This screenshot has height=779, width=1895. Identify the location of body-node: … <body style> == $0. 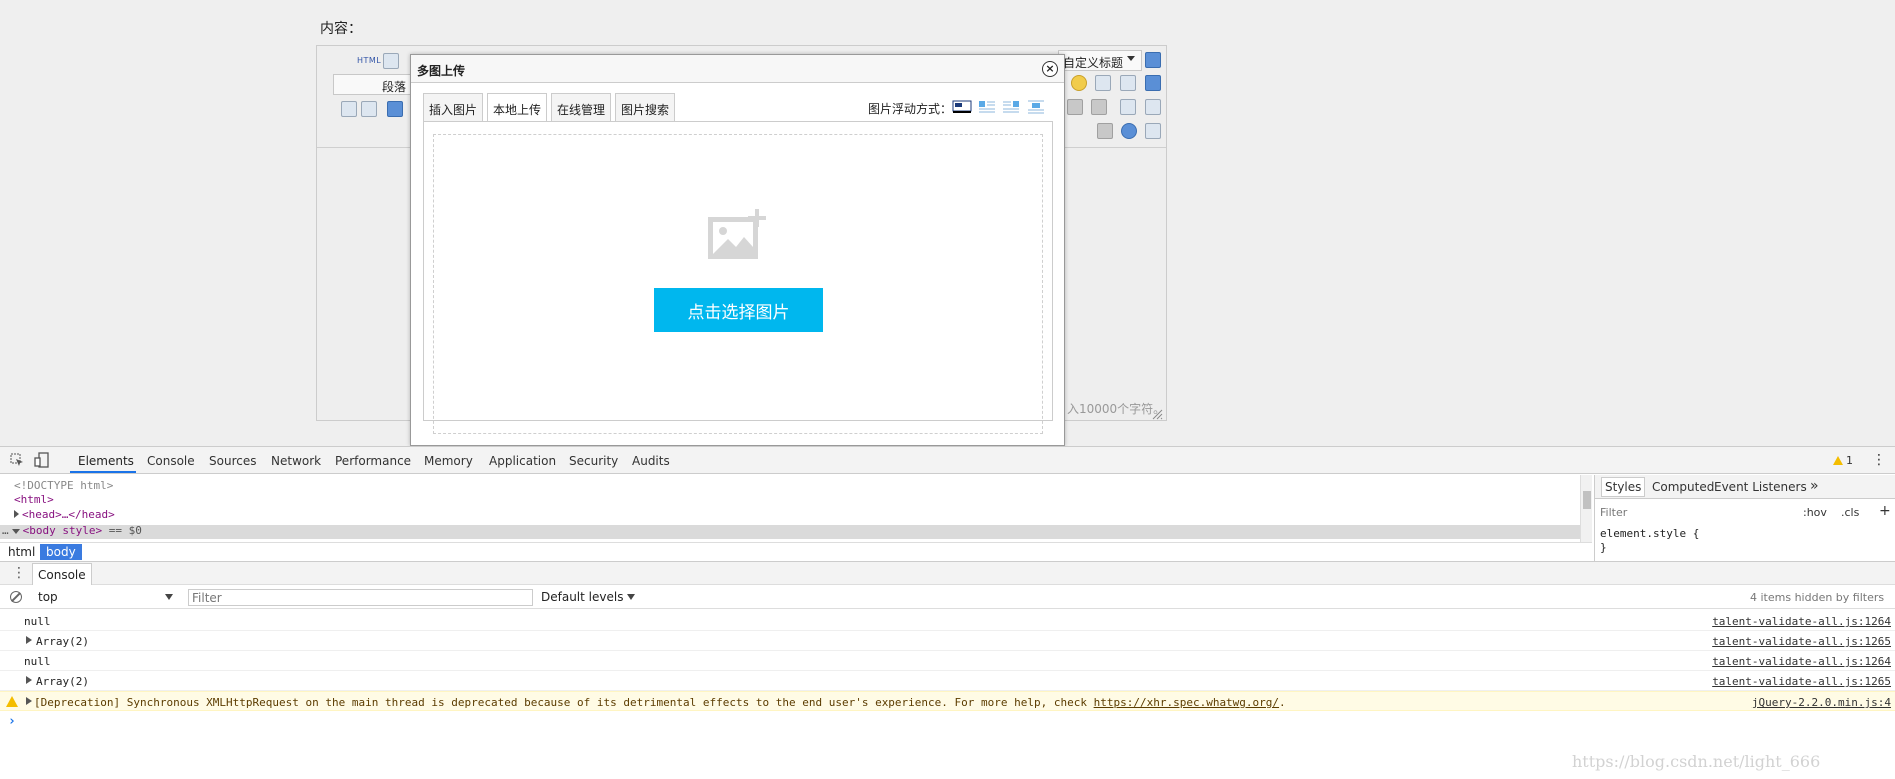
(72, 530).